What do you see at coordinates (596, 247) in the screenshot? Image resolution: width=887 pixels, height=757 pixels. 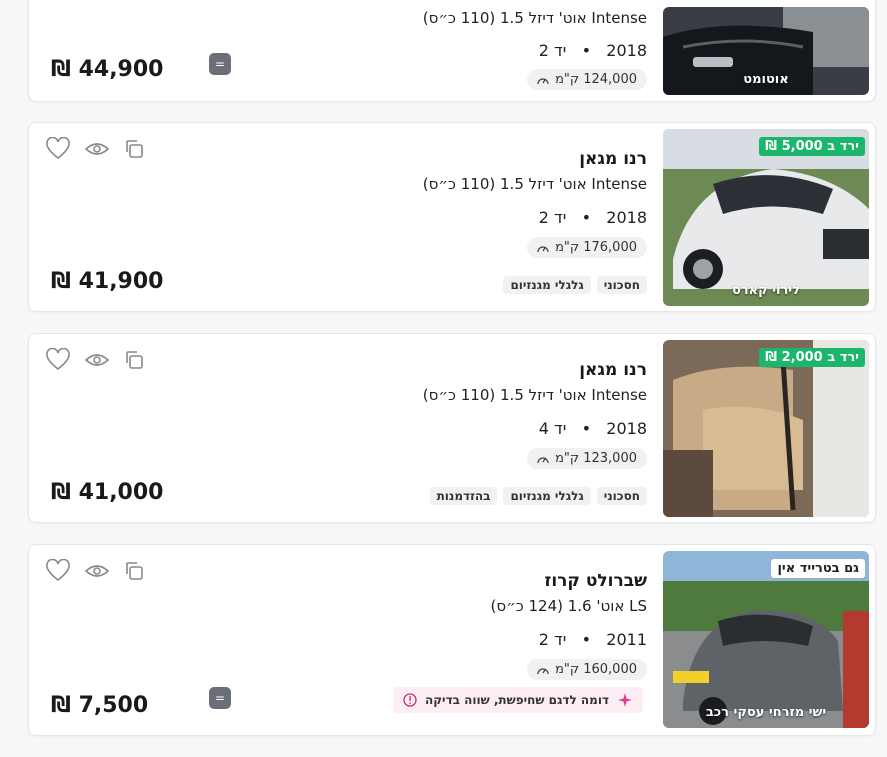 I see `km-value: 176,000 ק"מ` at bounding box center [596, 247].